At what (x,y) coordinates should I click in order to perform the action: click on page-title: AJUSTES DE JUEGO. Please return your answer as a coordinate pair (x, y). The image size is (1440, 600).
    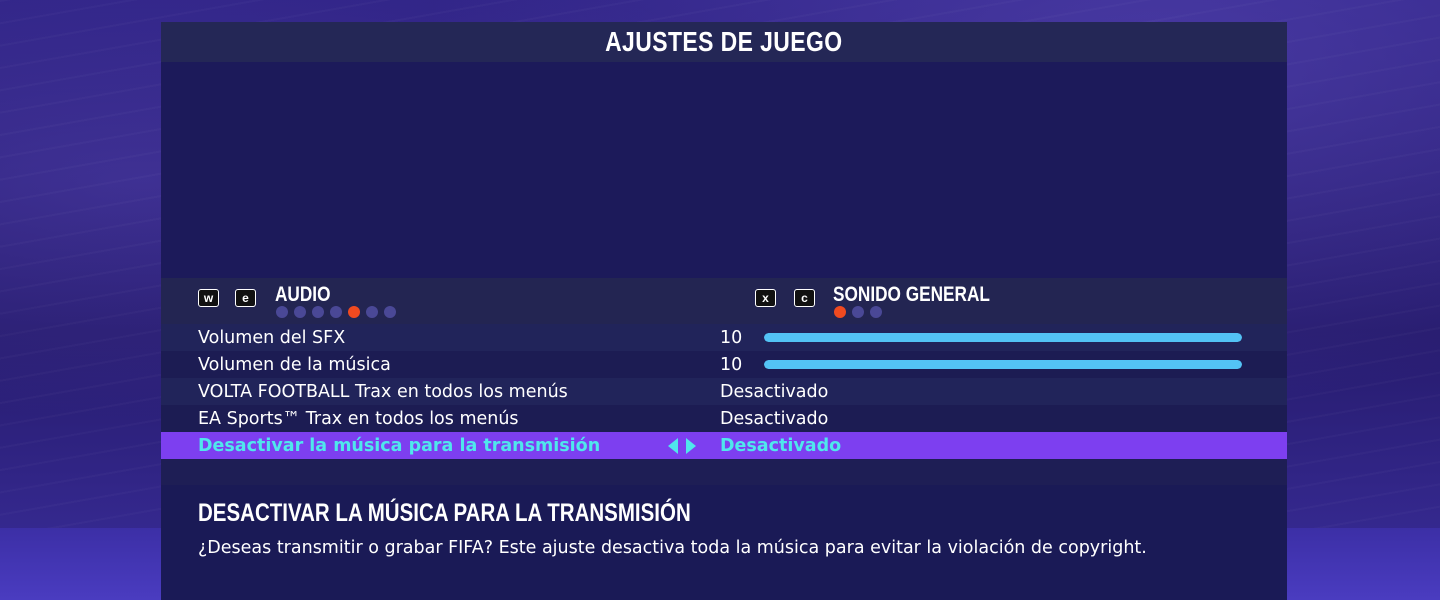
    Looking at the image, I should click on (724, 41).